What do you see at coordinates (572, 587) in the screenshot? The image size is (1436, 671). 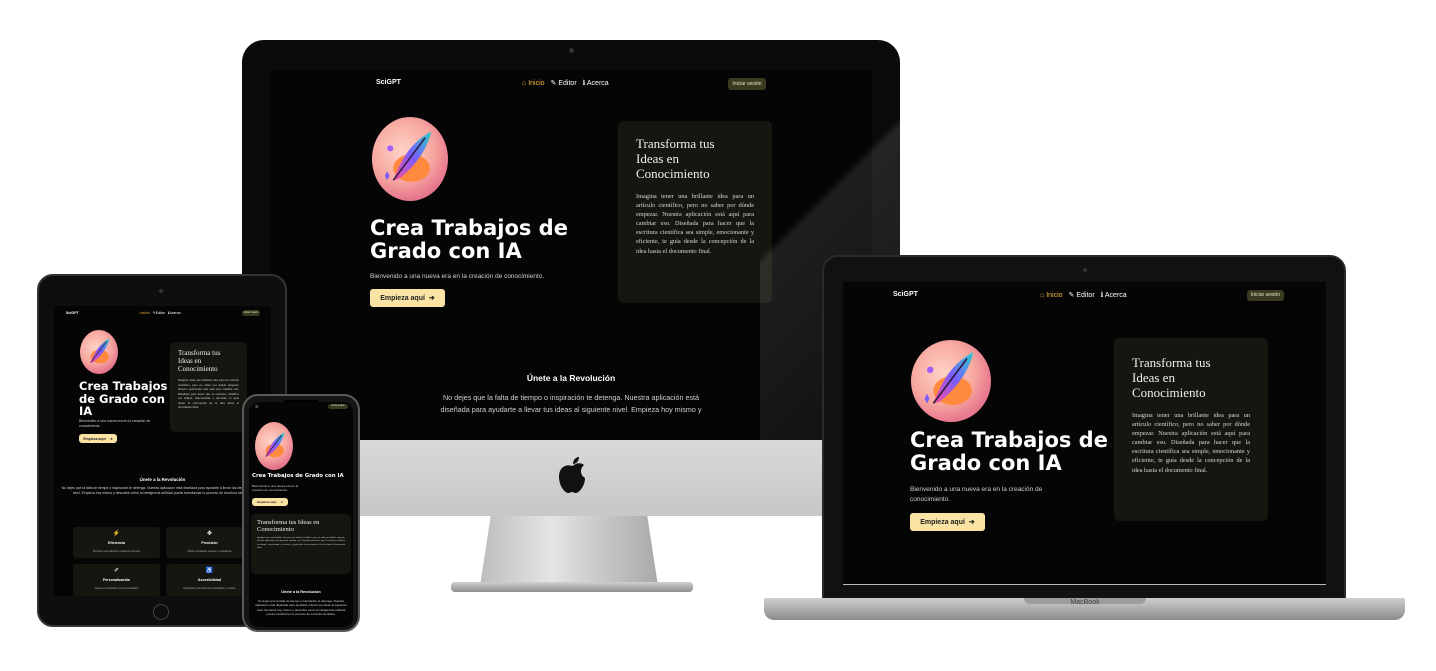 I see `imac-stand-base` at bounding box center [572, 587].